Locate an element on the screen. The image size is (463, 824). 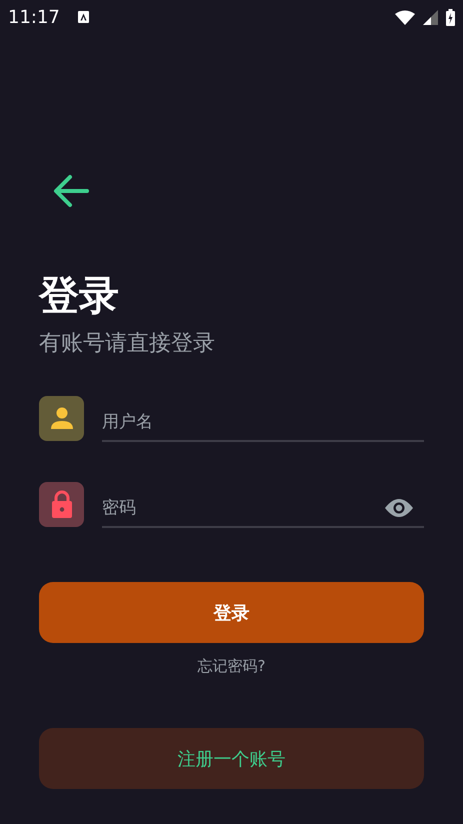
page-subtitle: 有账号请直接登录 is located at coordinates (127, 344).